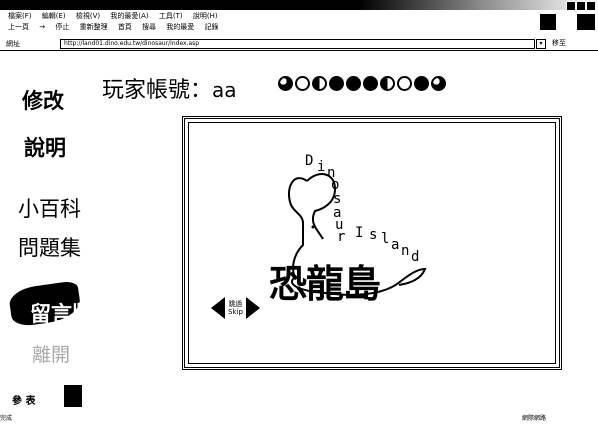 This screenshot has width=598, height=427. Describe the element at coordinates (61, 313) in the screenshot. I see `nav-guestbook: 留言版` at that location.